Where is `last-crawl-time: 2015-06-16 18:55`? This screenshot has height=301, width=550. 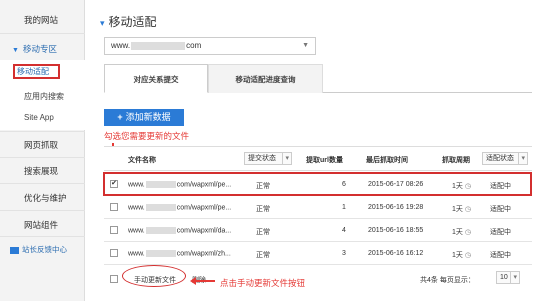
last-crawl-time: 2015-06-16 18:55 is located at coordinates (396, 230).